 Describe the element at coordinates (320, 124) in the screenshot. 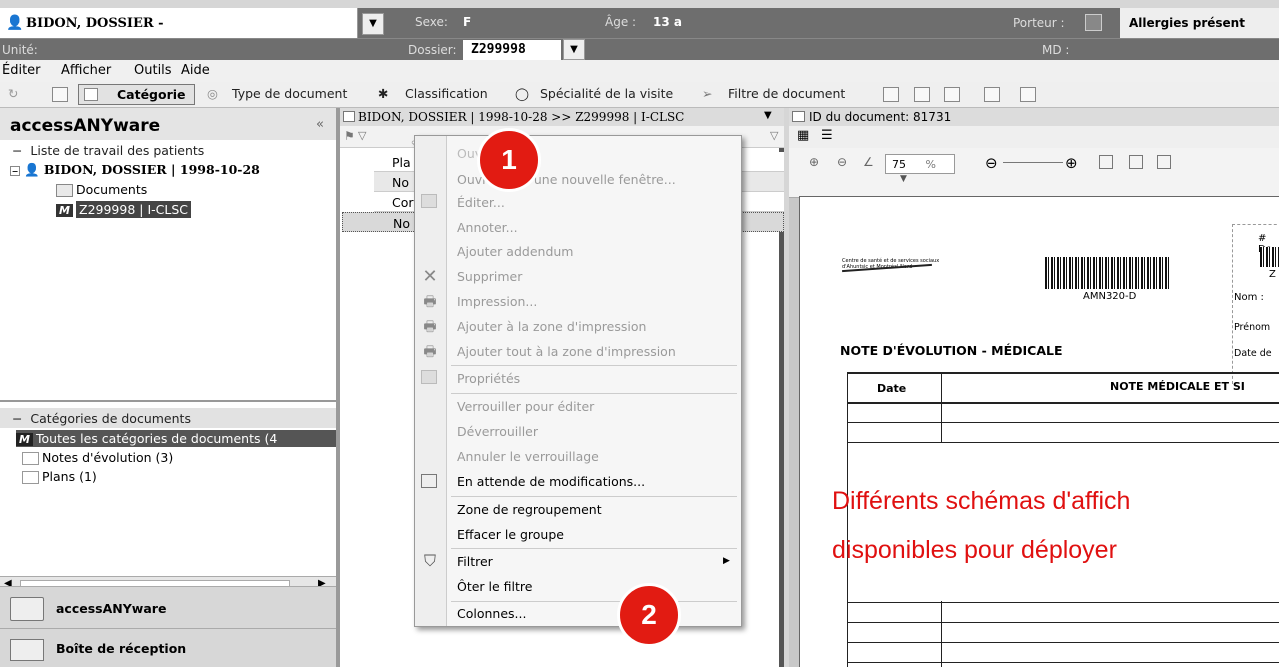

I see `collapse-icon: «` at that location.